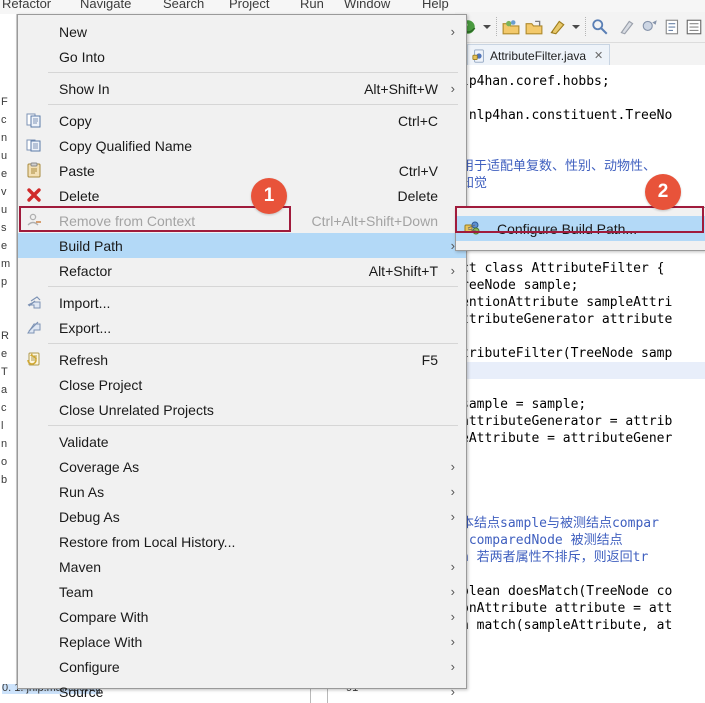 Image resolution: width=705 pixels, height=703 pixels. What do you see at coordinates (242, 666) in the screenshot?
I see `menu-item-configure: Configure ›` at bounding box center [242, 666].